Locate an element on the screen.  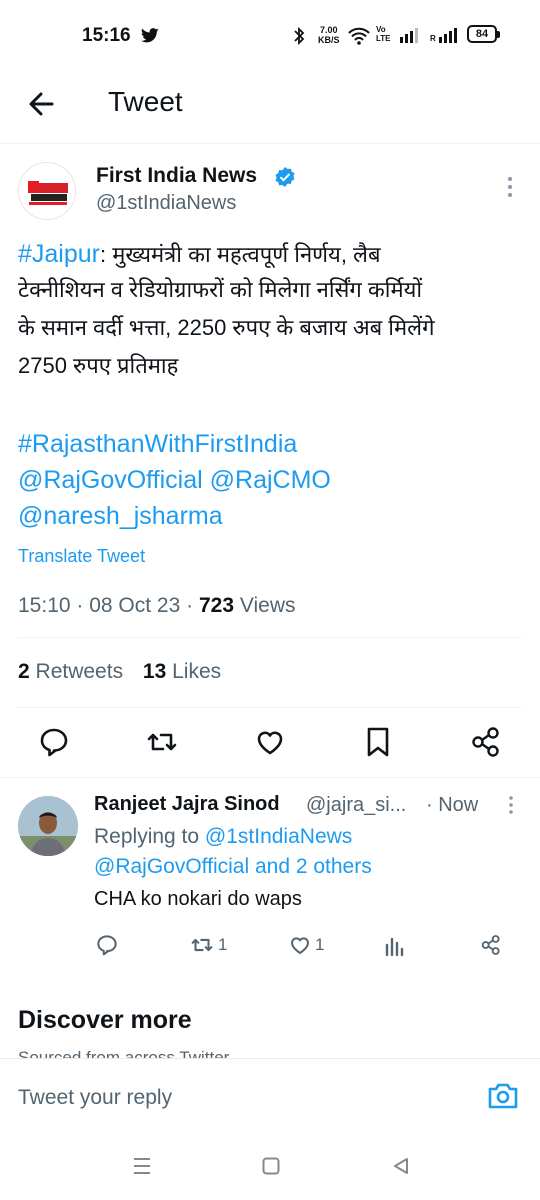
stats-row: 2 Retweets 13 Likes is located at coordinates (119, 672).